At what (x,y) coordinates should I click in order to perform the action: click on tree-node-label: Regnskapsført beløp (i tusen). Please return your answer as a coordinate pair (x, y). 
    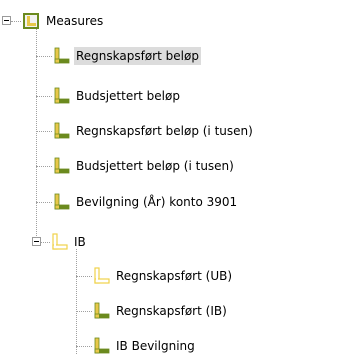
    Looking at the image, I should click on (164, 131).